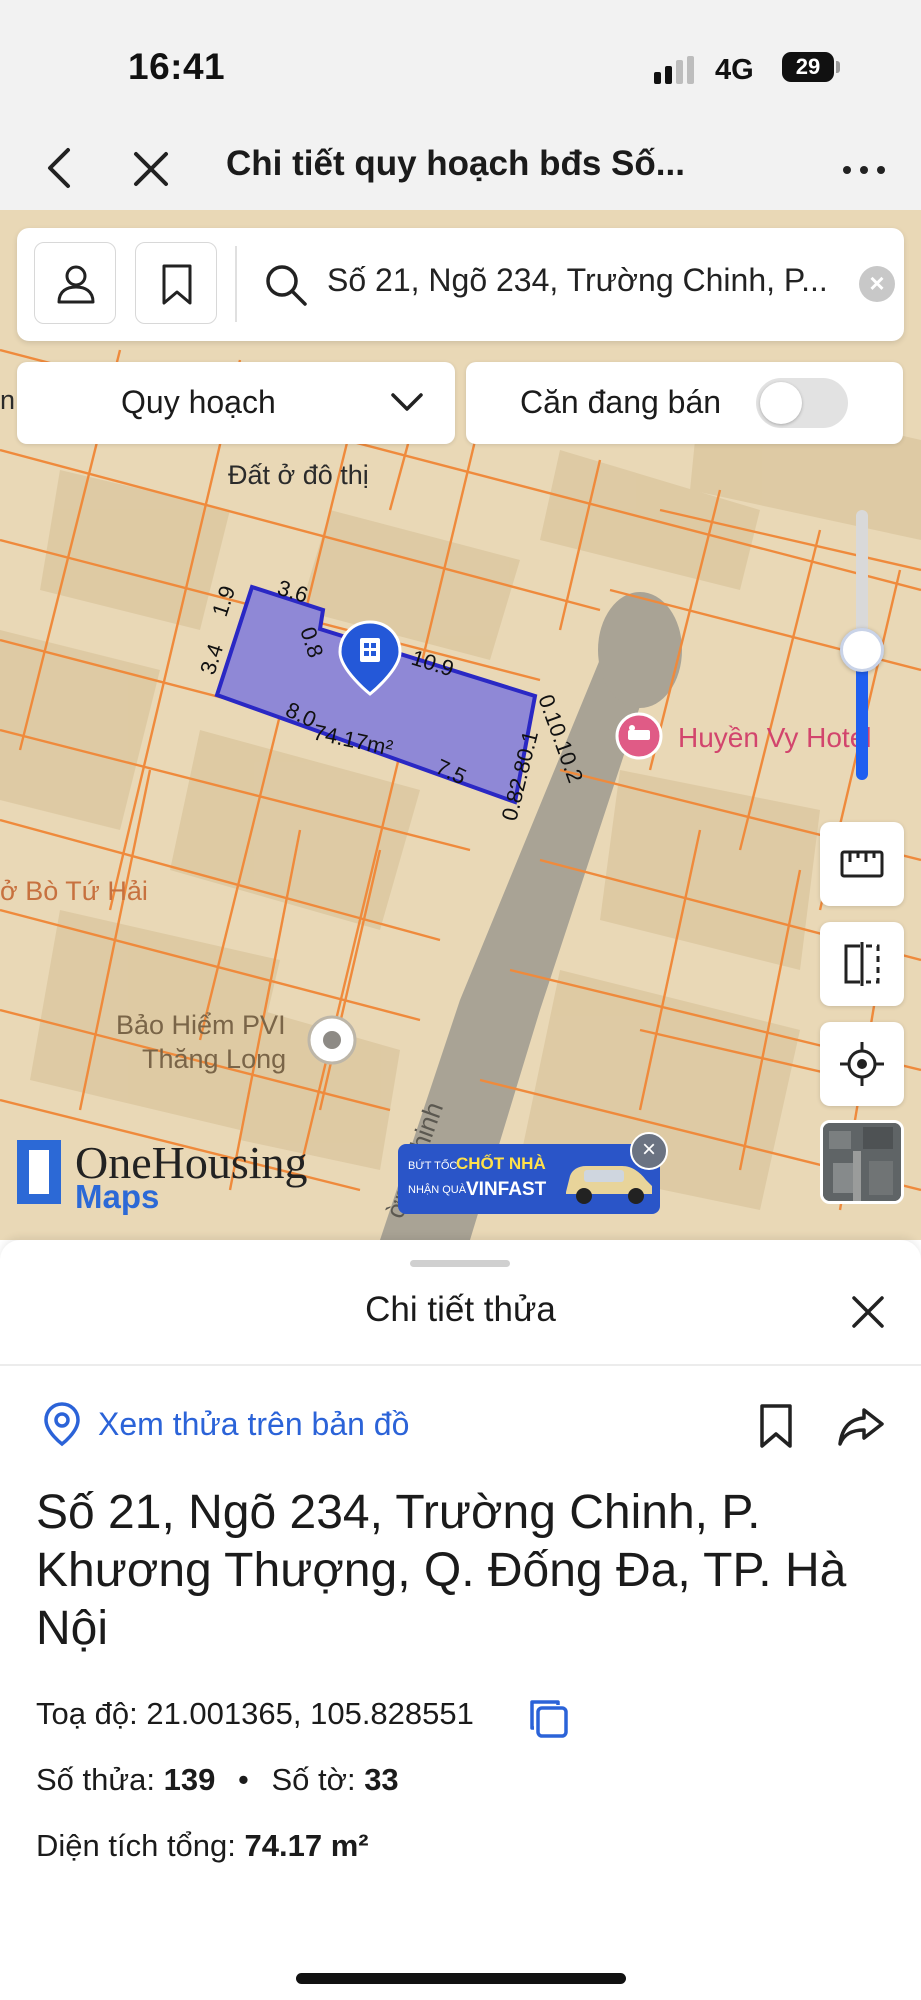 The width and height of the screenshot is (921, 2000). I want to click on sheet-number-value: 33, so click(381, 1779).